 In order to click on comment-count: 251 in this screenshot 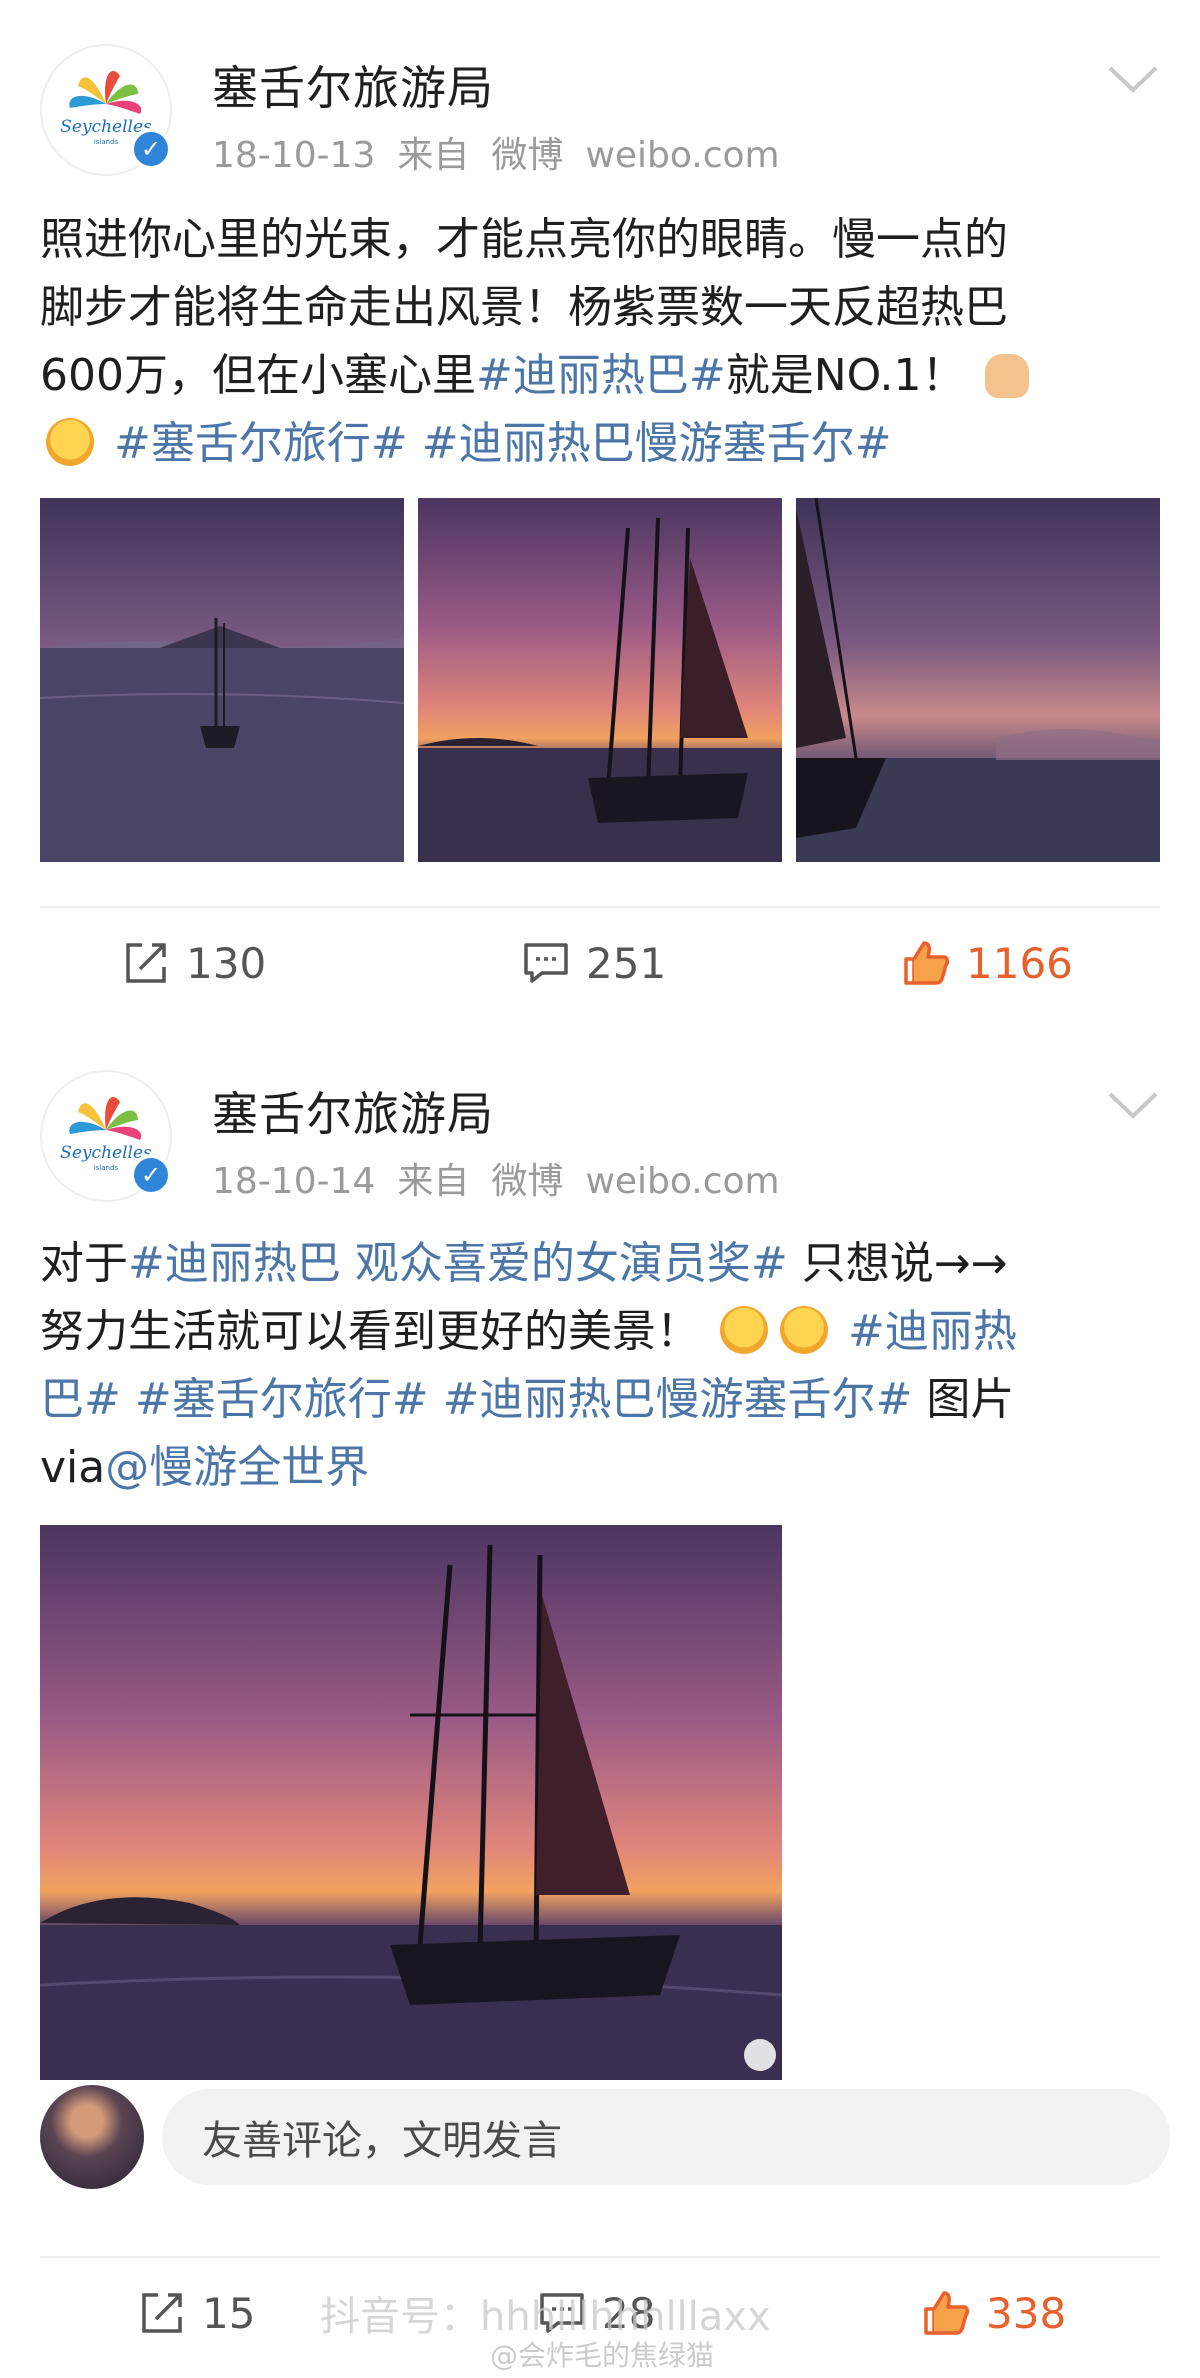, I will do `click(626, 963)`.